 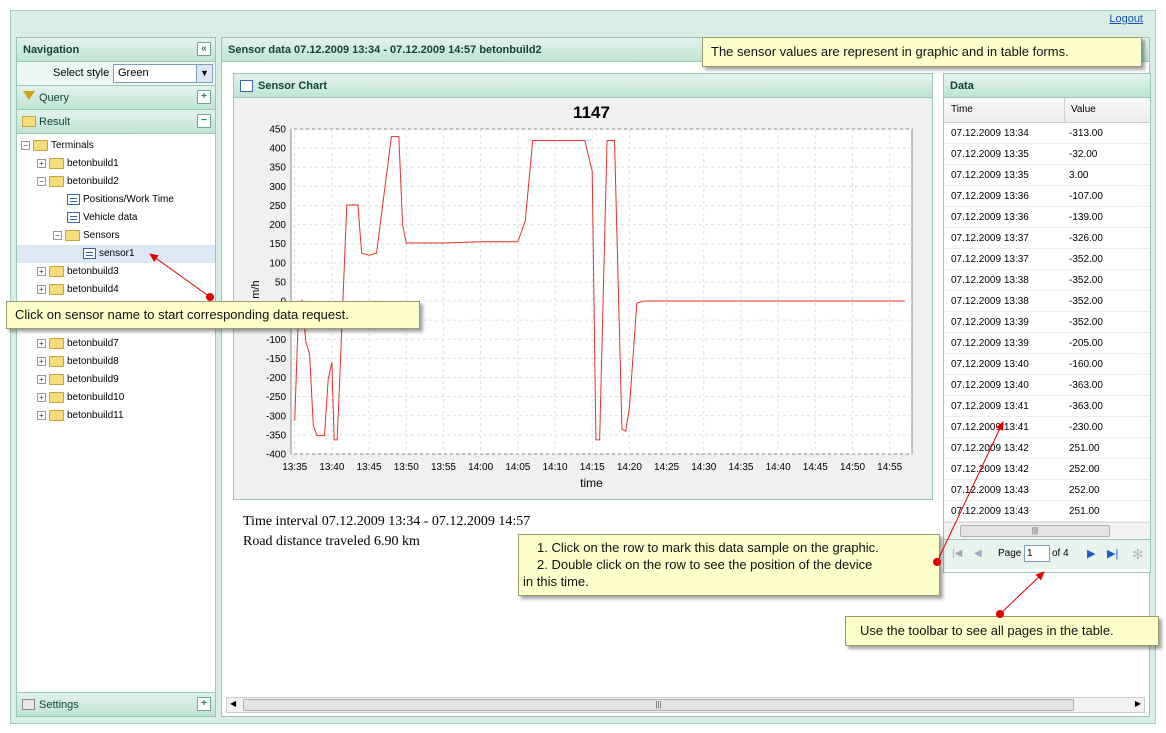 I want to click on x-axis-label: time, so click(x=591, y=483).